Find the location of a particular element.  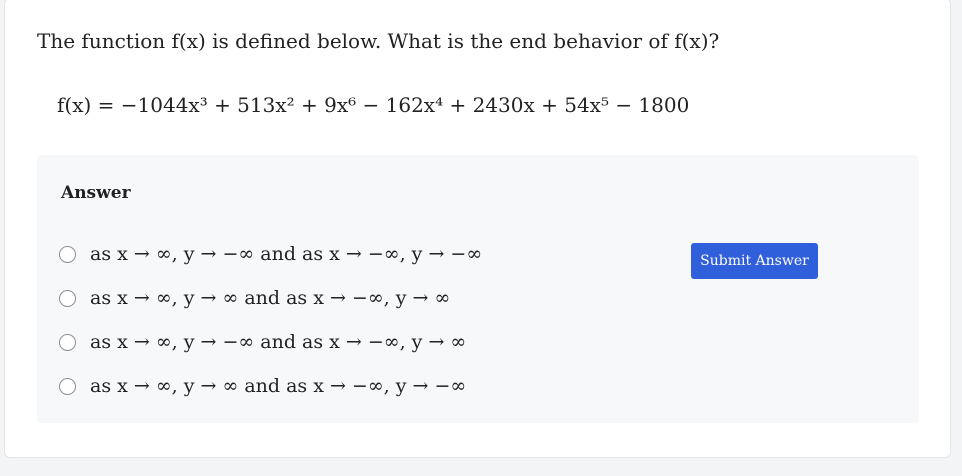

option-label: as x → ∞, y → −∞ and as x → −∞, y → ∞ is located at coordinates (278, 342).